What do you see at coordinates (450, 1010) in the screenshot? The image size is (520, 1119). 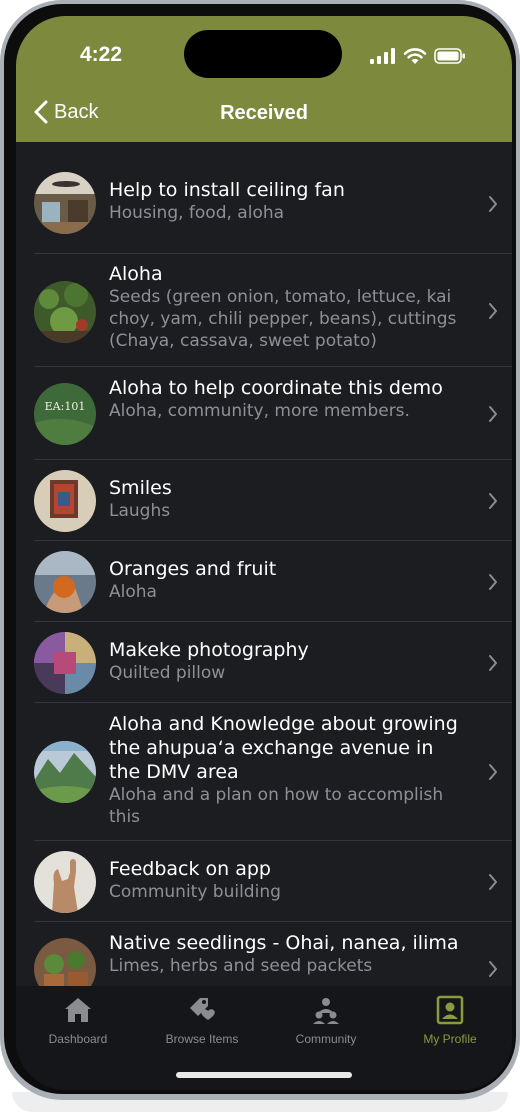 I see `profile-icon` at bounding box center [450, 1010].